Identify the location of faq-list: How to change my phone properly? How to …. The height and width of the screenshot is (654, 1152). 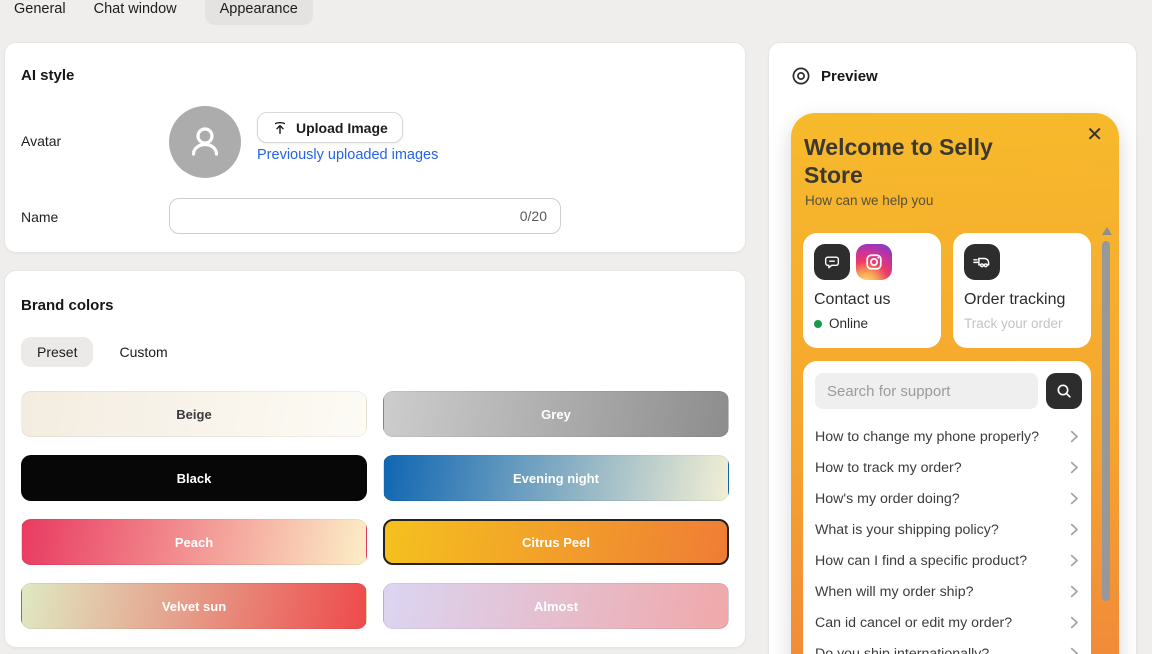
(947, 537).